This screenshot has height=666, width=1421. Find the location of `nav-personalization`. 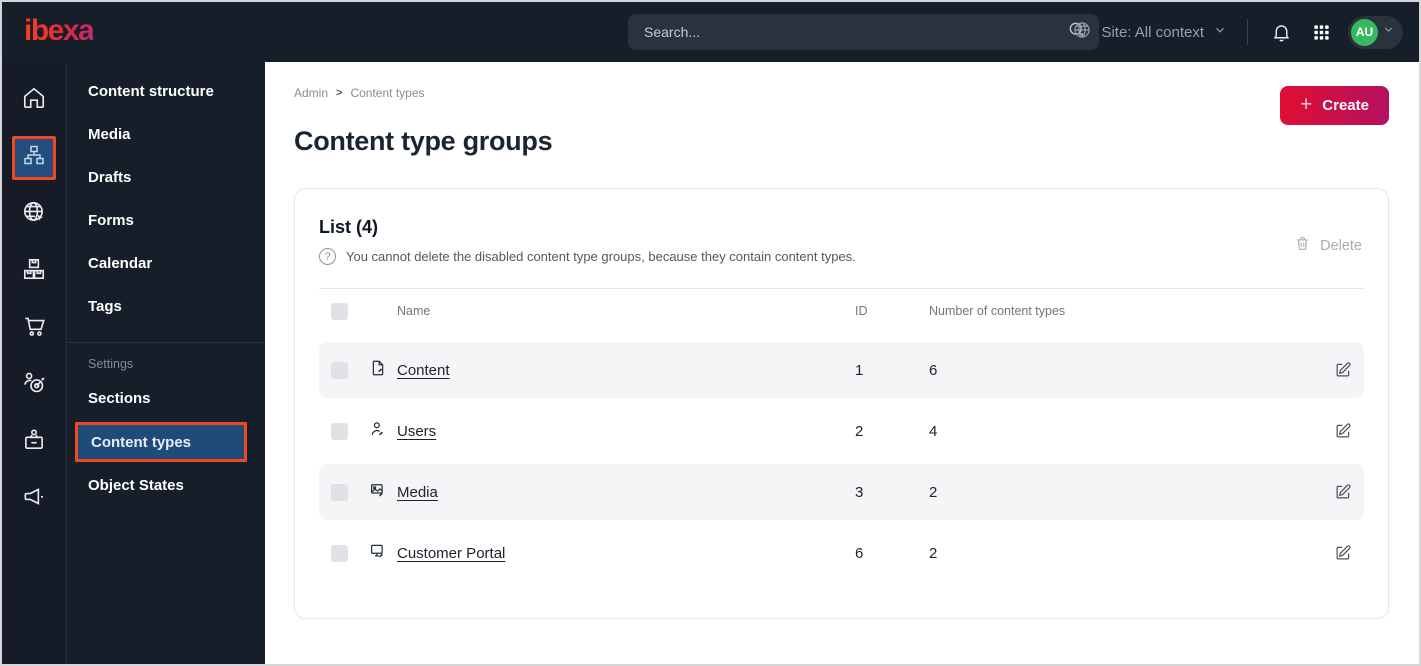

nav-personalization is located at coordinates (34, 385).